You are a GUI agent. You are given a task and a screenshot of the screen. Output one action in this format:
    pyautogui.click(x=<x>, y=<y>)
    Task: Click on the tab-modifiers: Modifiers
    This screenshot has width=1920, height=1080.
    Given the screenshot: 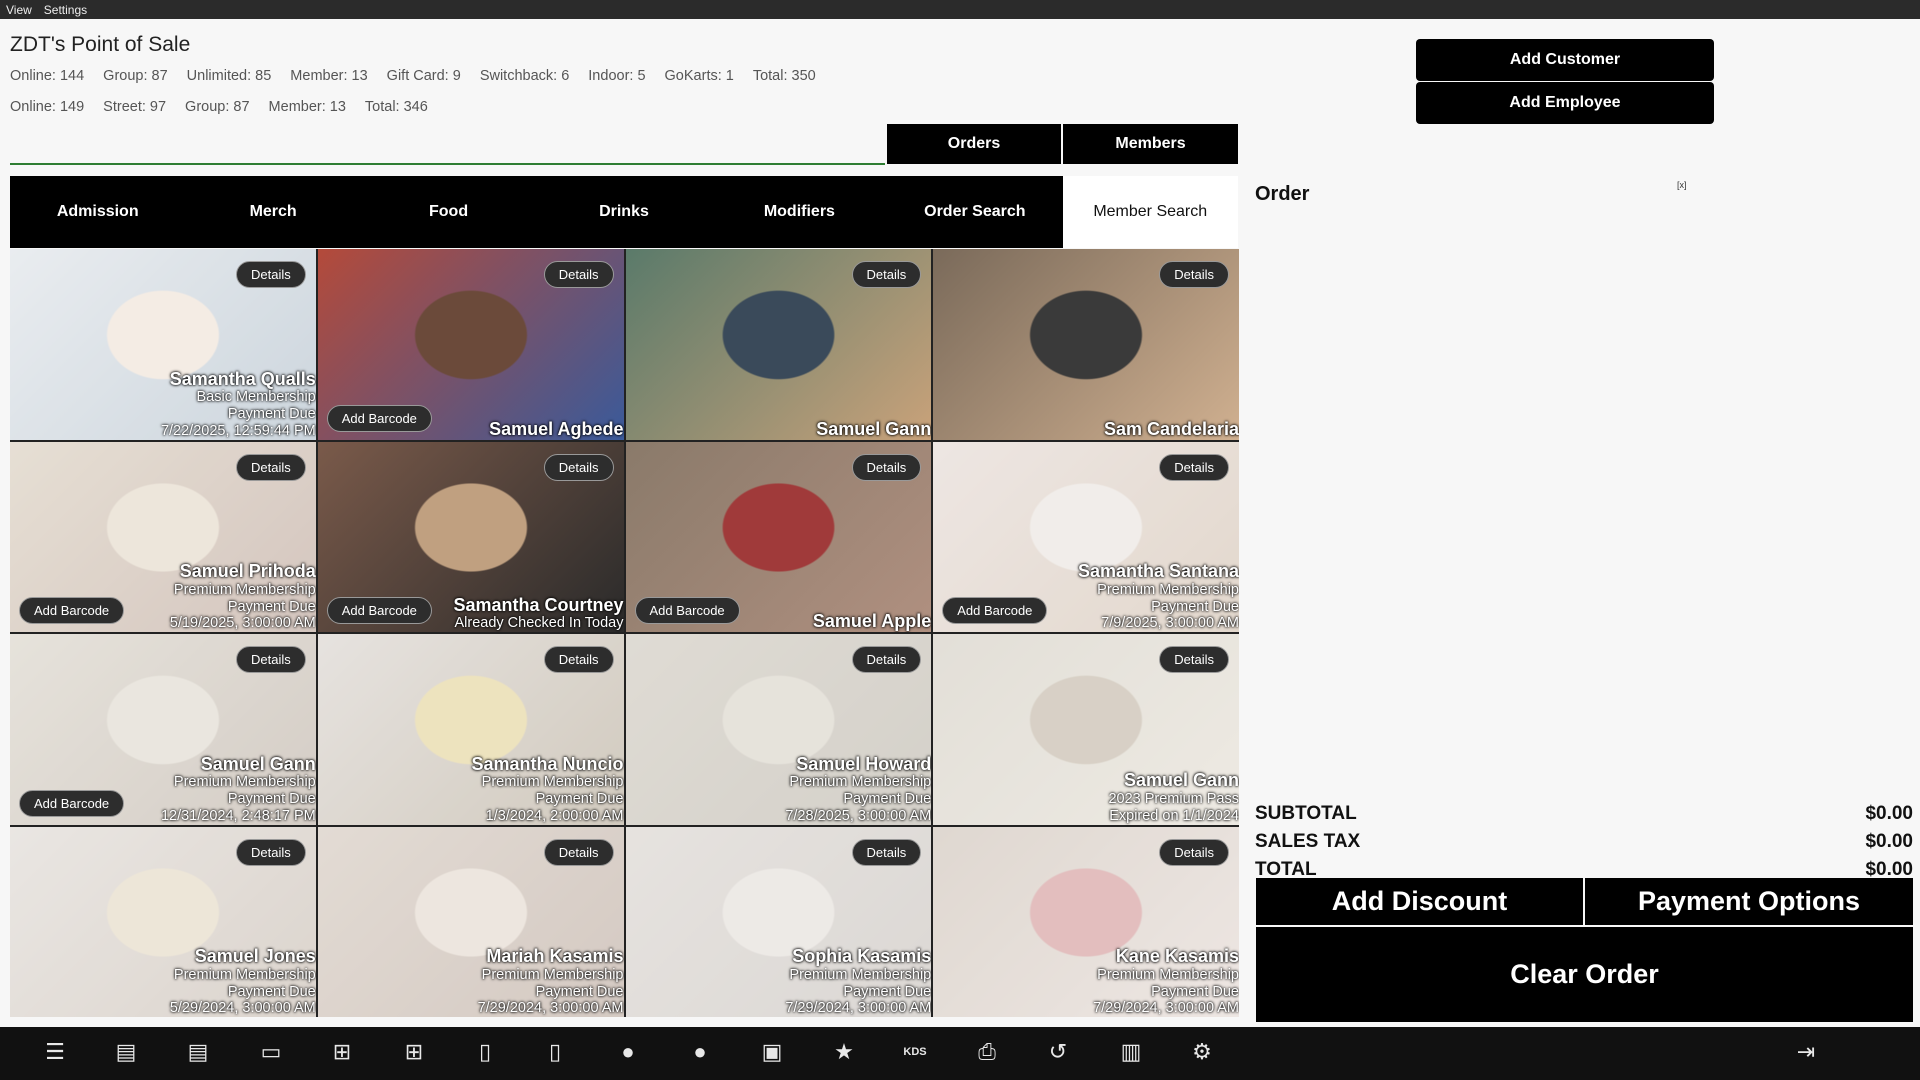 What is the action you would take?
    pyautogui.click(x=799, y=212)
    